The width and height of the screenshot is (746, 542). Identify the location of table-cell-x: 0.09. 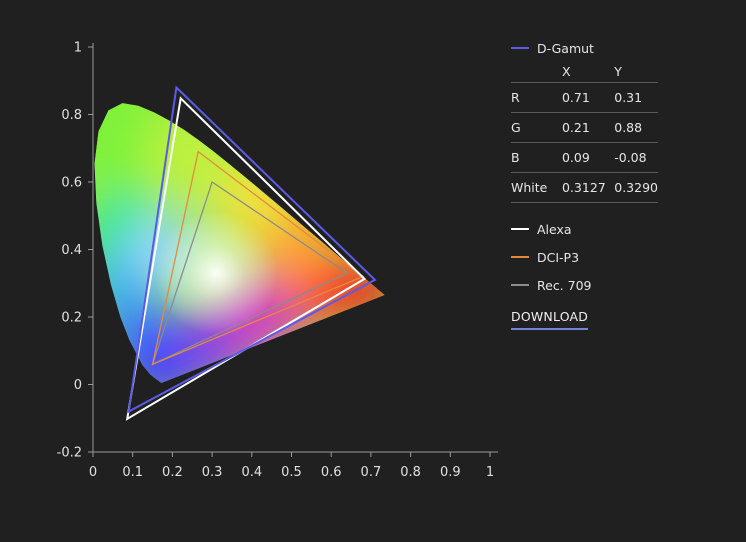
(588, 157).